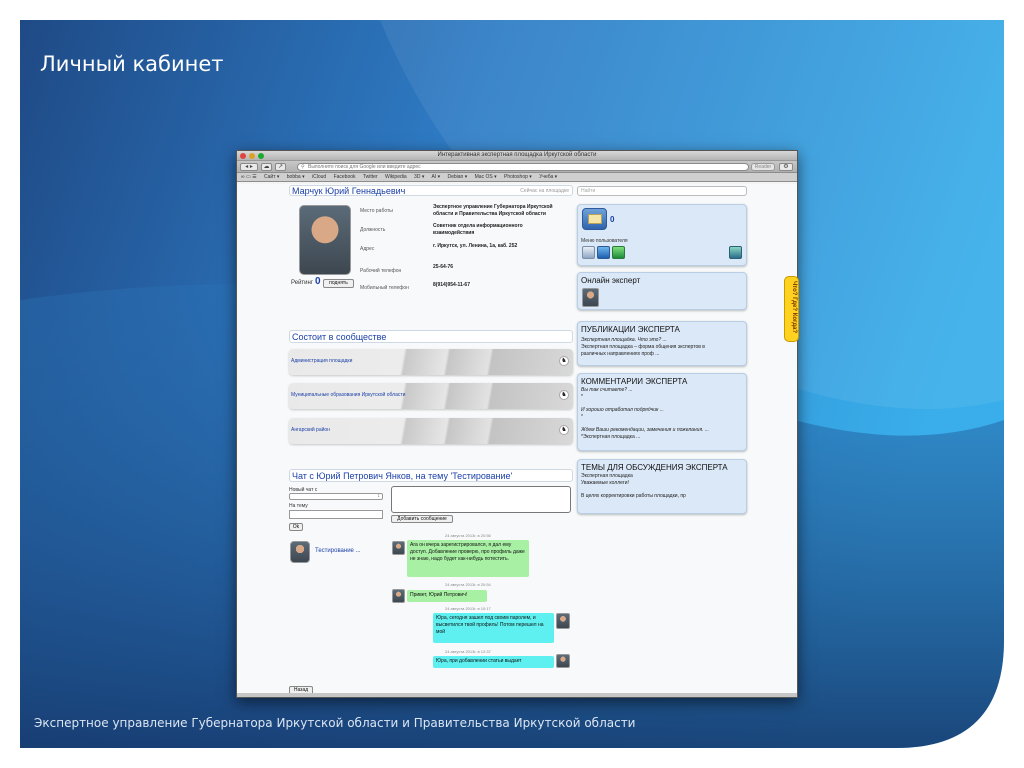 Image resolution: width=1024 pixels, height=768 pixels. What do you see at coordinates (763, 167) in the screenshot?
I see `reader-button: Reader` at bounding box center [763, 167].